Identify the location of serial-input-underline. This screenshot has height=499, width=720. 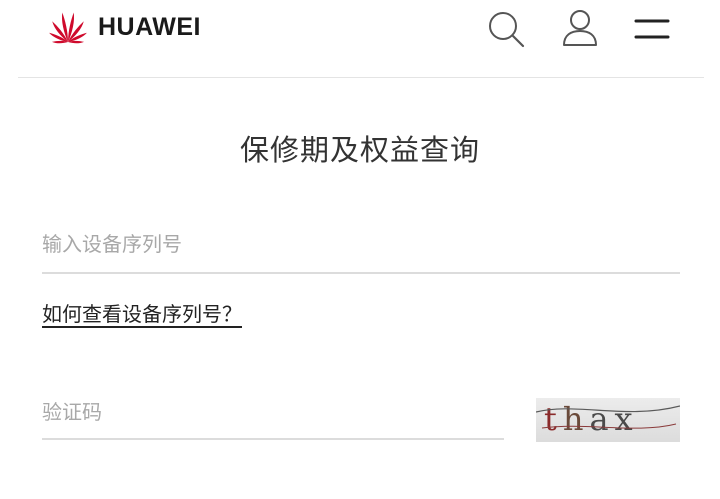
(361, 273).